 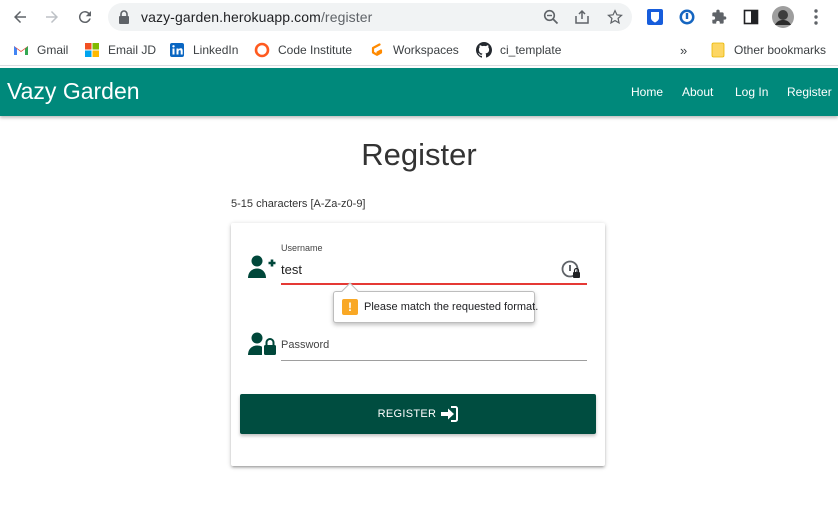 I want to click on nav-register: Register, so click(x=809, y=92).